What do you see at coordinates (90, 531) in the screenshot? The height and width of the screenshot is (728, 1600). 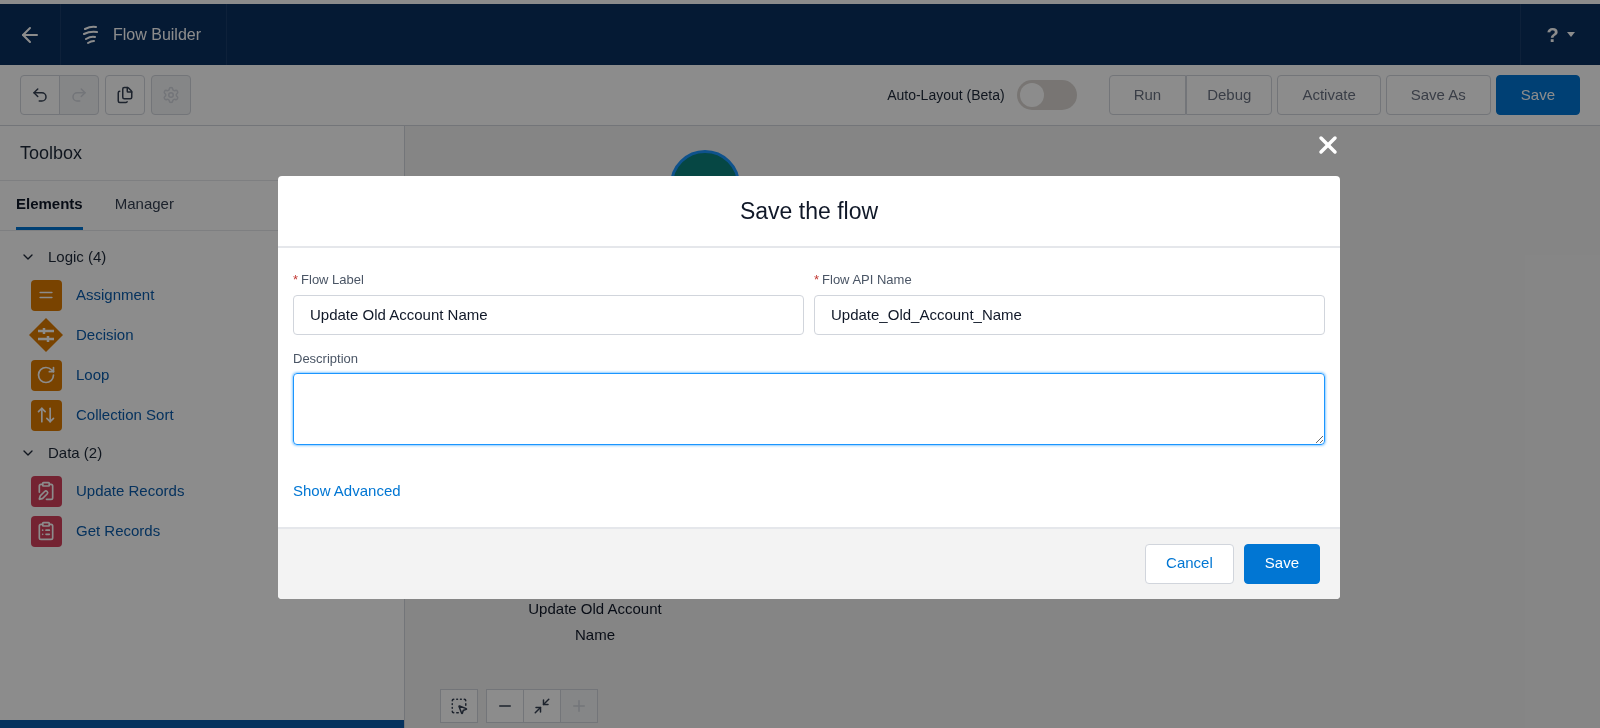 I see `element-item: Get Records` at bounding box center [90, 531].